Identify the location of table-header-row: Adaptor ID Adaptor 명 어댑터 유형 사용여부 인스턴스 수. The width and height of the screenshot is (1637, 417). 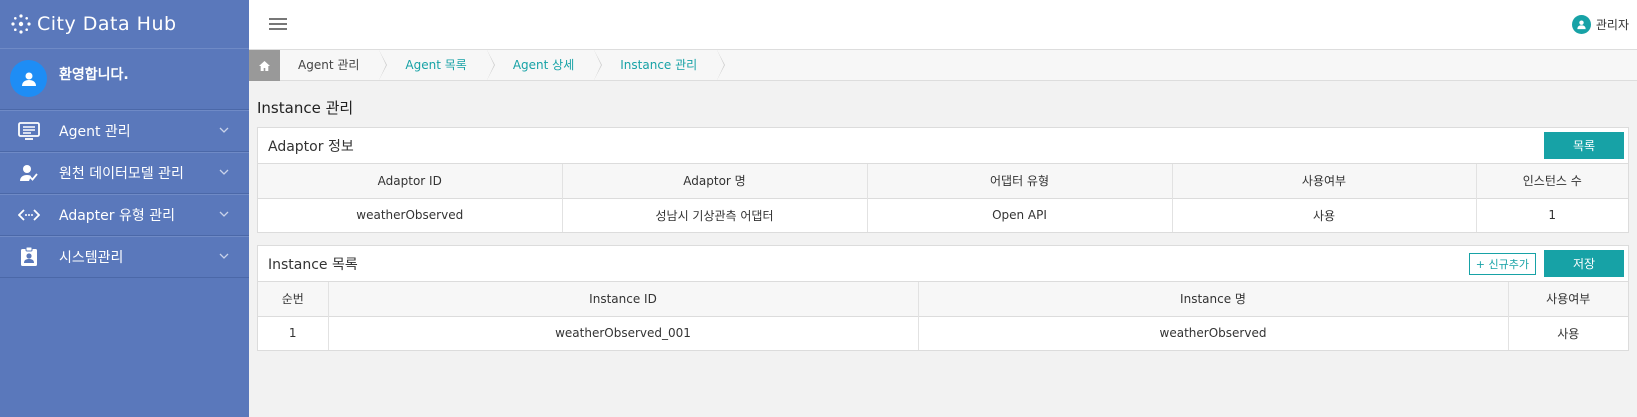
(943, 181).